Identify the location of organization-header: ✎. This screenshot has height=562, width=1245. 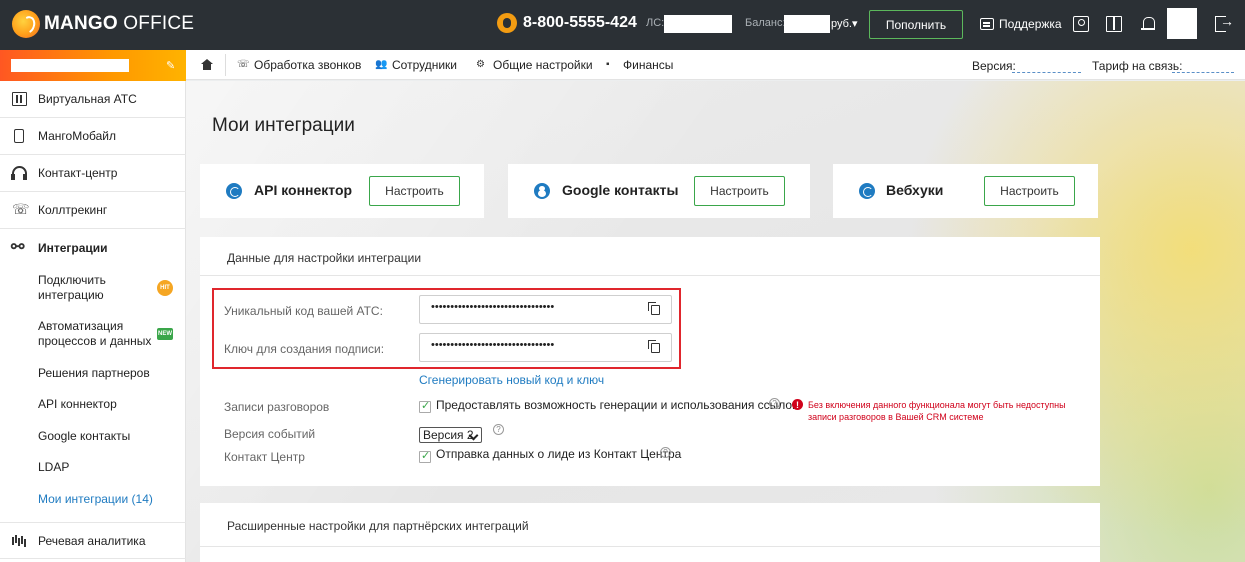
(93, 65).